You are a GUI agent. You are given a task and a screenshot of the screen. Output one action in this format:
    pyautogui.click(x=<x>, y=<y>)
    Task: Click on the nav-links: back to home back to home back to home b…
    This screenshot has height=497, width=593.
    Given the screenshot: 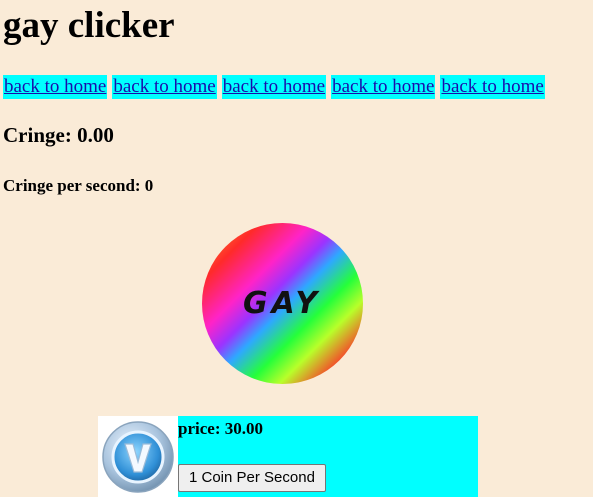 What is the action you would take?
    pyautogui.click(x=274, y=87)
    